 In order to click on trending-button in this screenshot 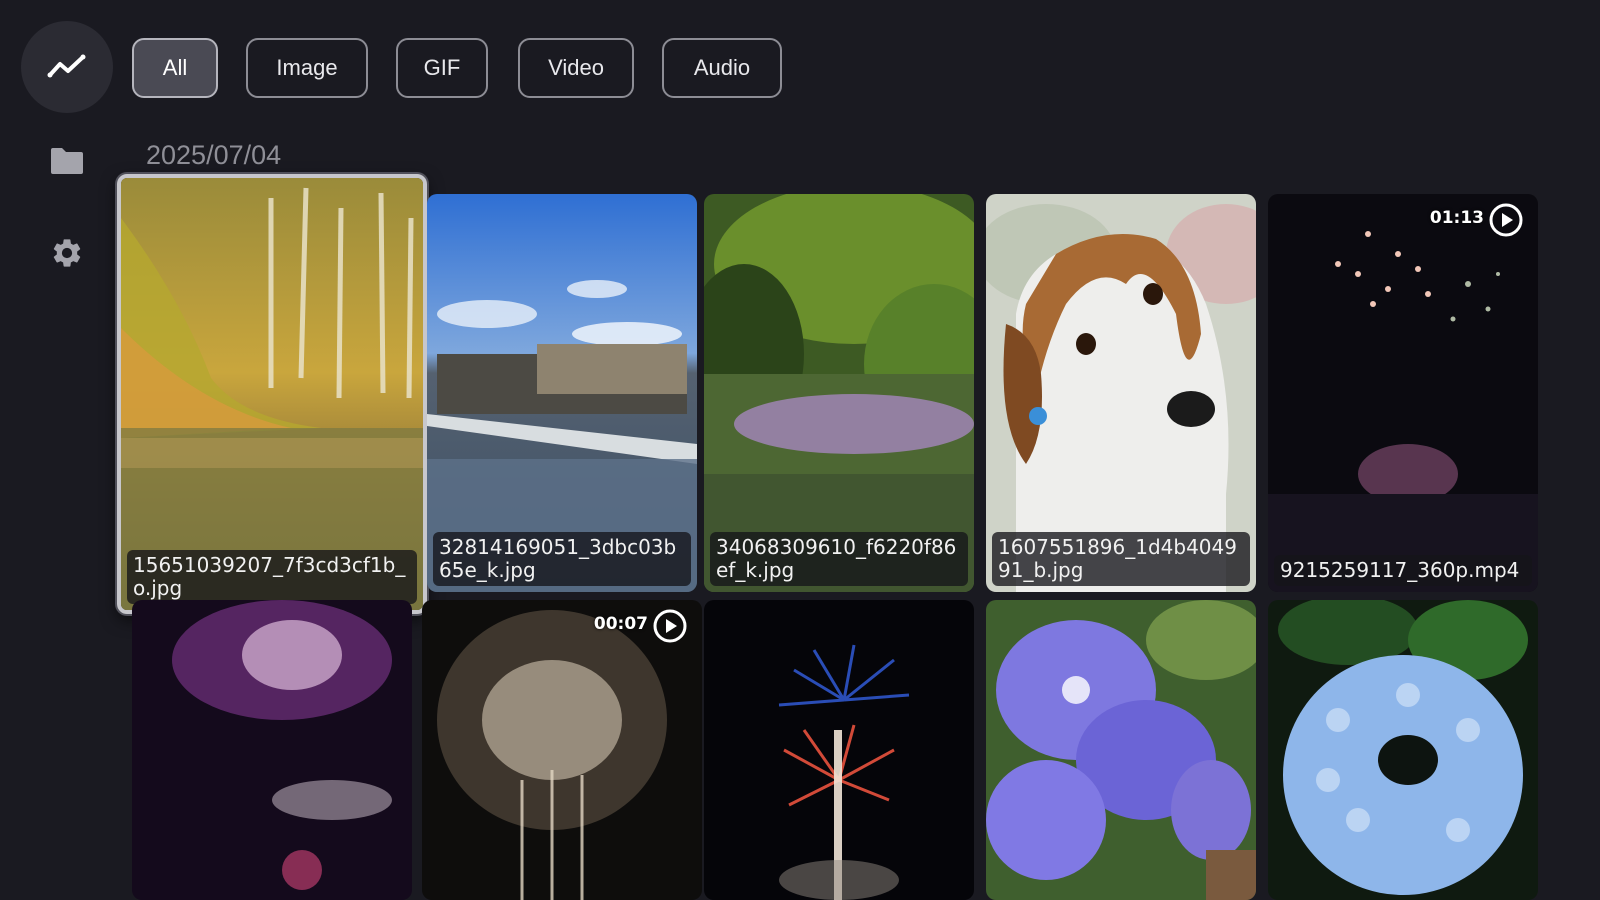, I will do `click(67, 67)`.